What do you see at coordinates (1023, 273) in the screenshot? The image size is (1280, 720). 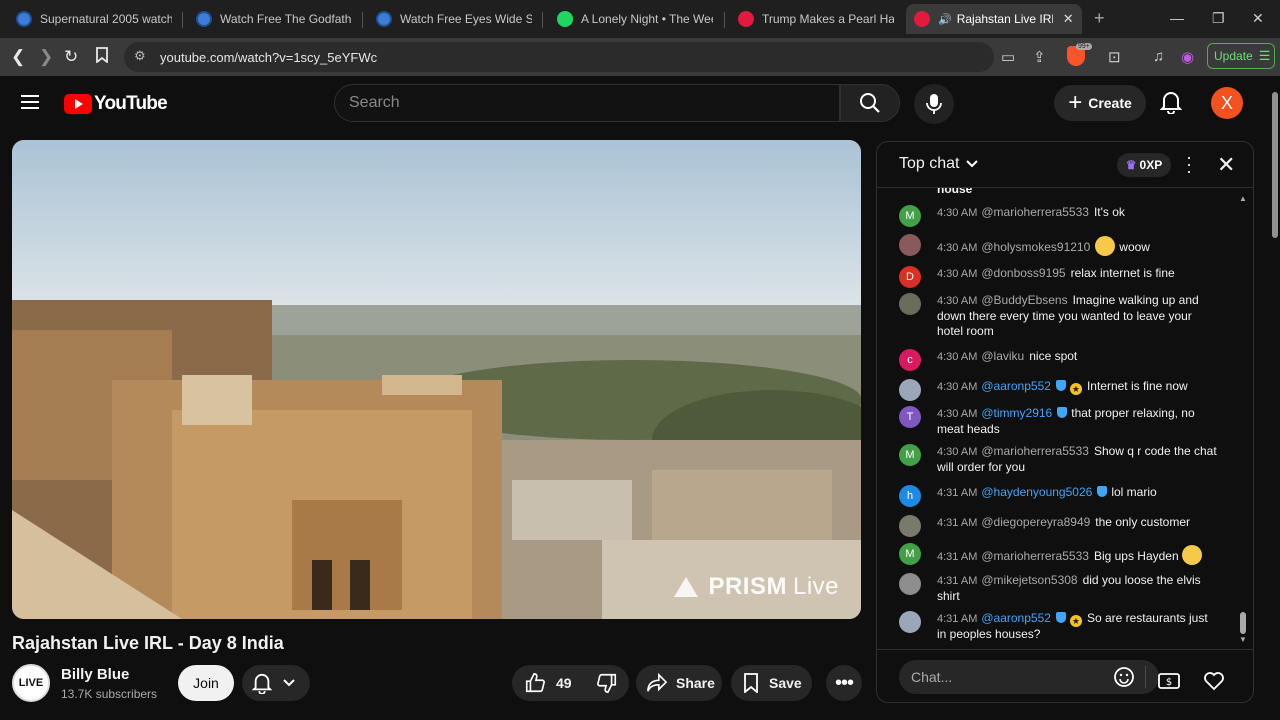 I see `chat-author: @donboss9195` at bounding box center [1023, 273].